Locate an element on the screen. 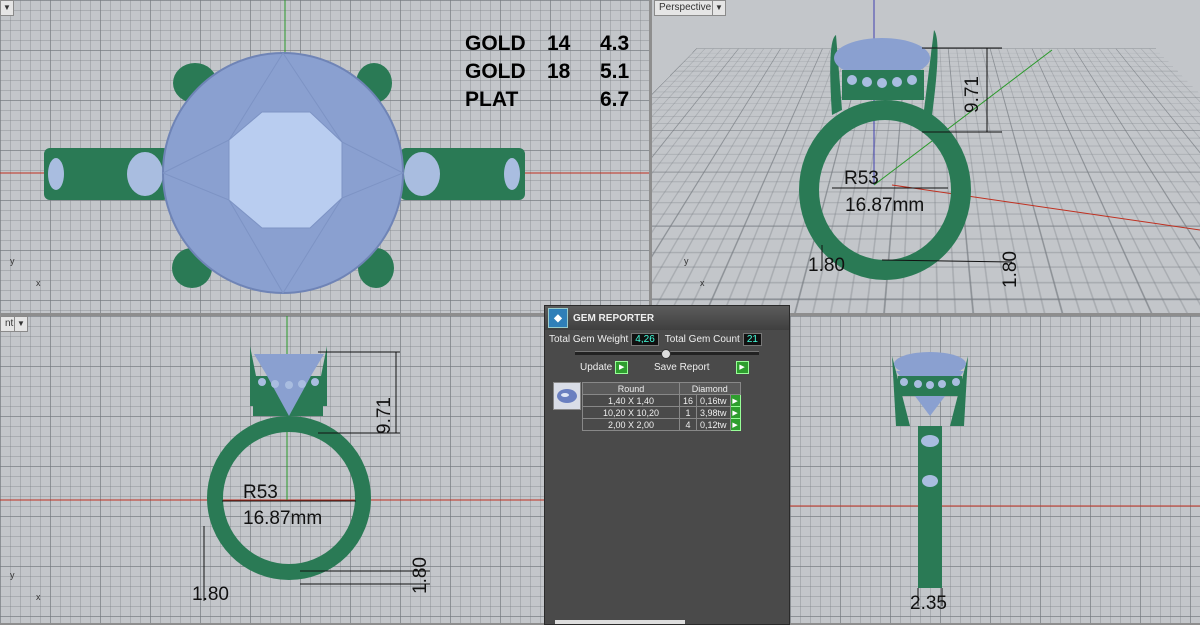 The height and width of the screenshot is (625, 1200). gem-count: 1 is located at coordinates (688, 412).